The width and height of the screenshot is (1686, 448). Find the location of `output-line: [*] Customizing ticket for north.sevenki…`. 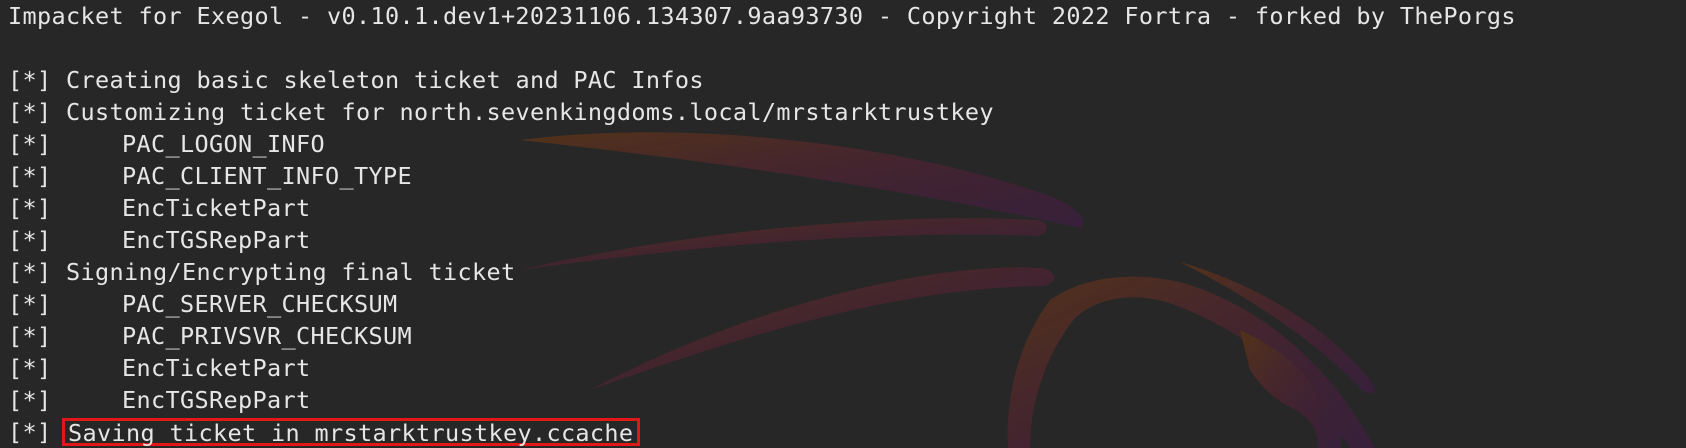

output-line: [*] Customizing ticket for north.sevenki… is located at coordinates (843, 112).